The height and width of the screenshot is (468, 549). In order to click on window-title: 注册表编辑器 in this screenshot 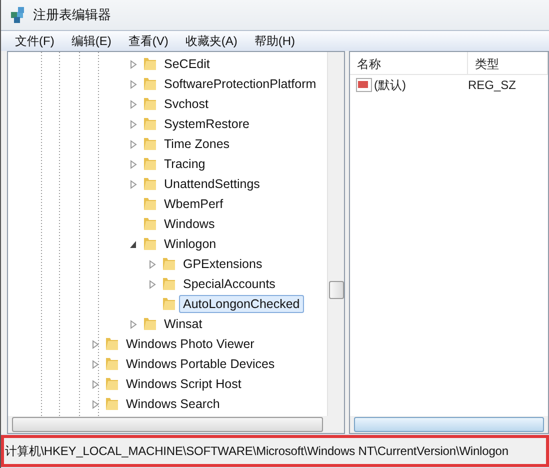, I will do `click(72, 15)`.